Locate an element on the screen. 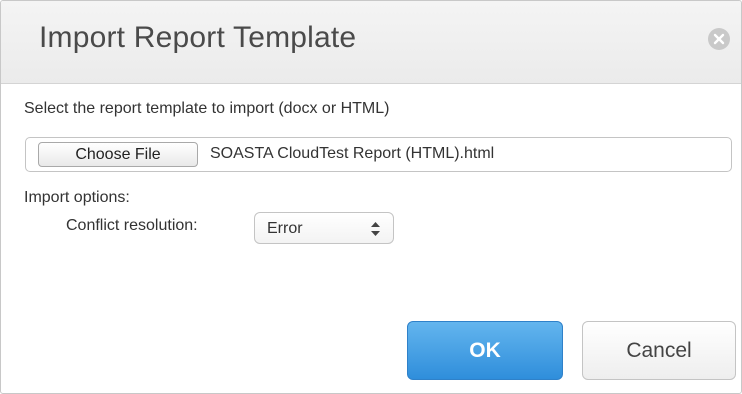 This screenshot has width=742, height=394. close-x-glyph is located at coordinates (719, 39).